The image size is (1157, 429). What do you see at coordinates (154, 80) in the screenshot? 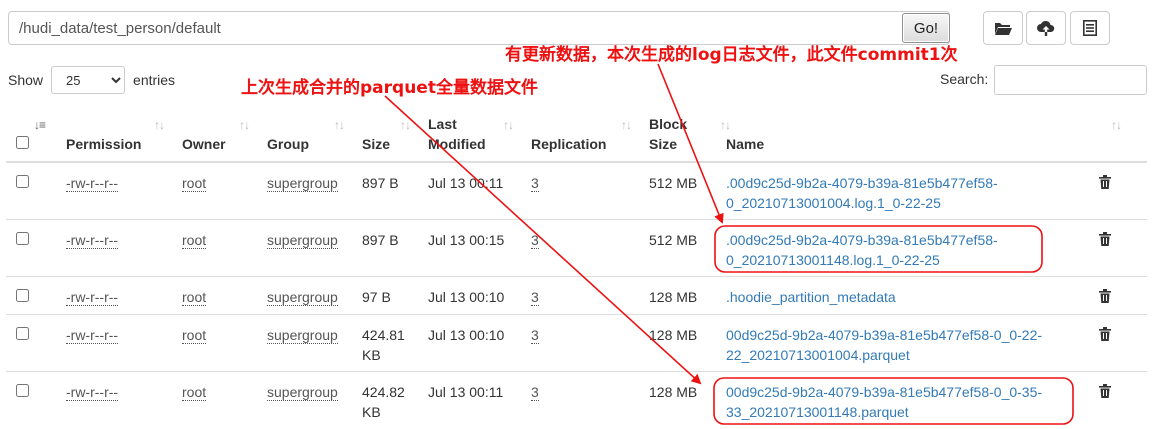
I see `entries-label: entries` at bounding box center [154, 80].